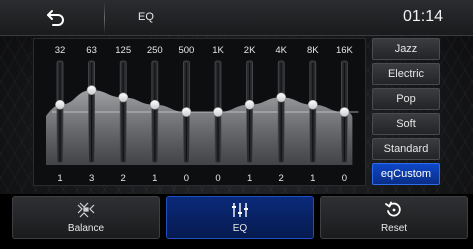 This screenshot has height=249, width=473. I want to click on back-button, so click(56, 18).